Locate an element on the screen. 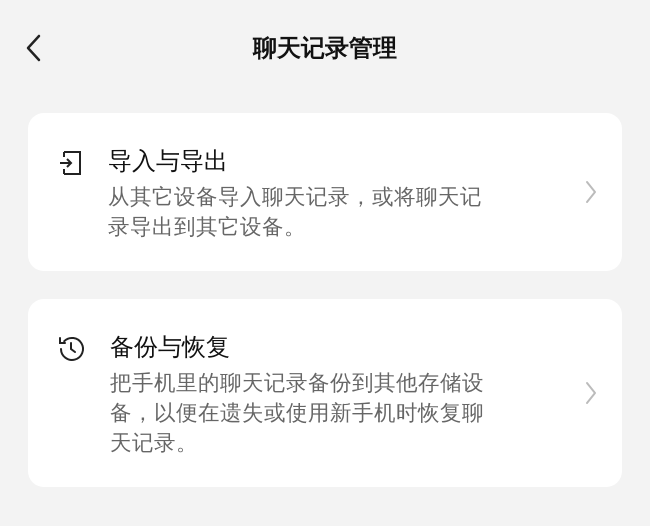 Image resolution: width=650 pixels, height=526 pixels. card-title: 备份与恢复 is located at coordinates (170, 347).